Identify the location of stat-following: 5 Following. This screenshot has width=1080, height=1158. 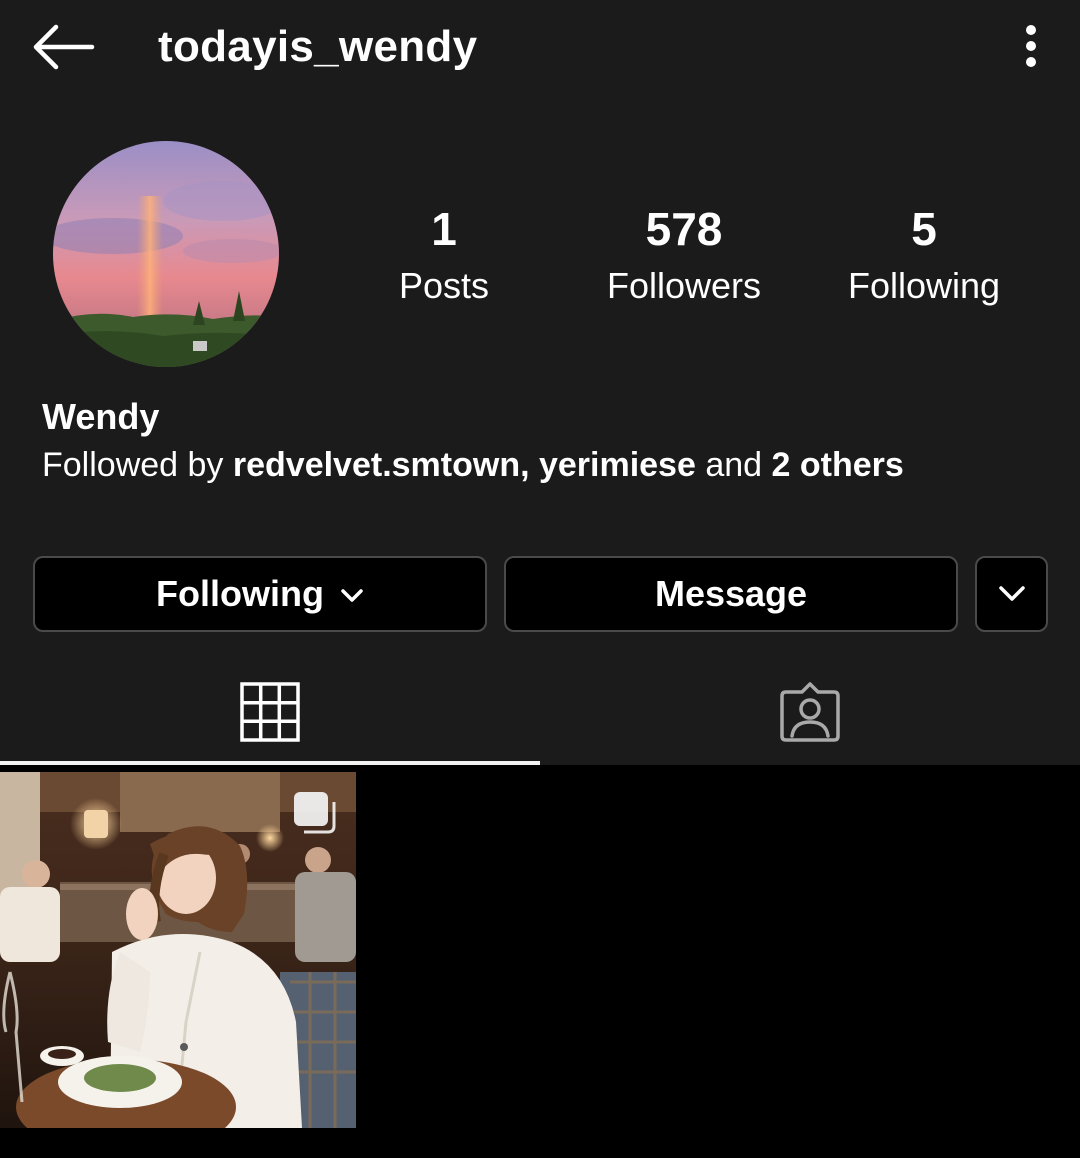
(924, 257).